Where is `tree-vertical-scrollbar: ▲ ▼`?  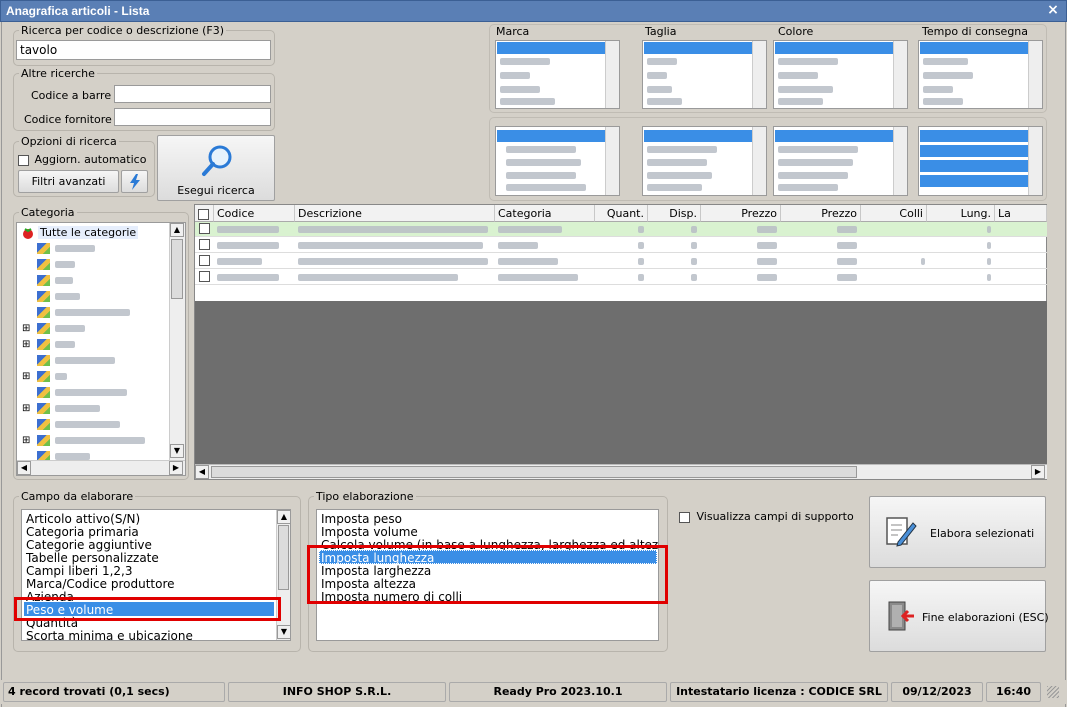
tree-vertical-scrollbar: ▲ ▼ is located at coordinates (177, 341).